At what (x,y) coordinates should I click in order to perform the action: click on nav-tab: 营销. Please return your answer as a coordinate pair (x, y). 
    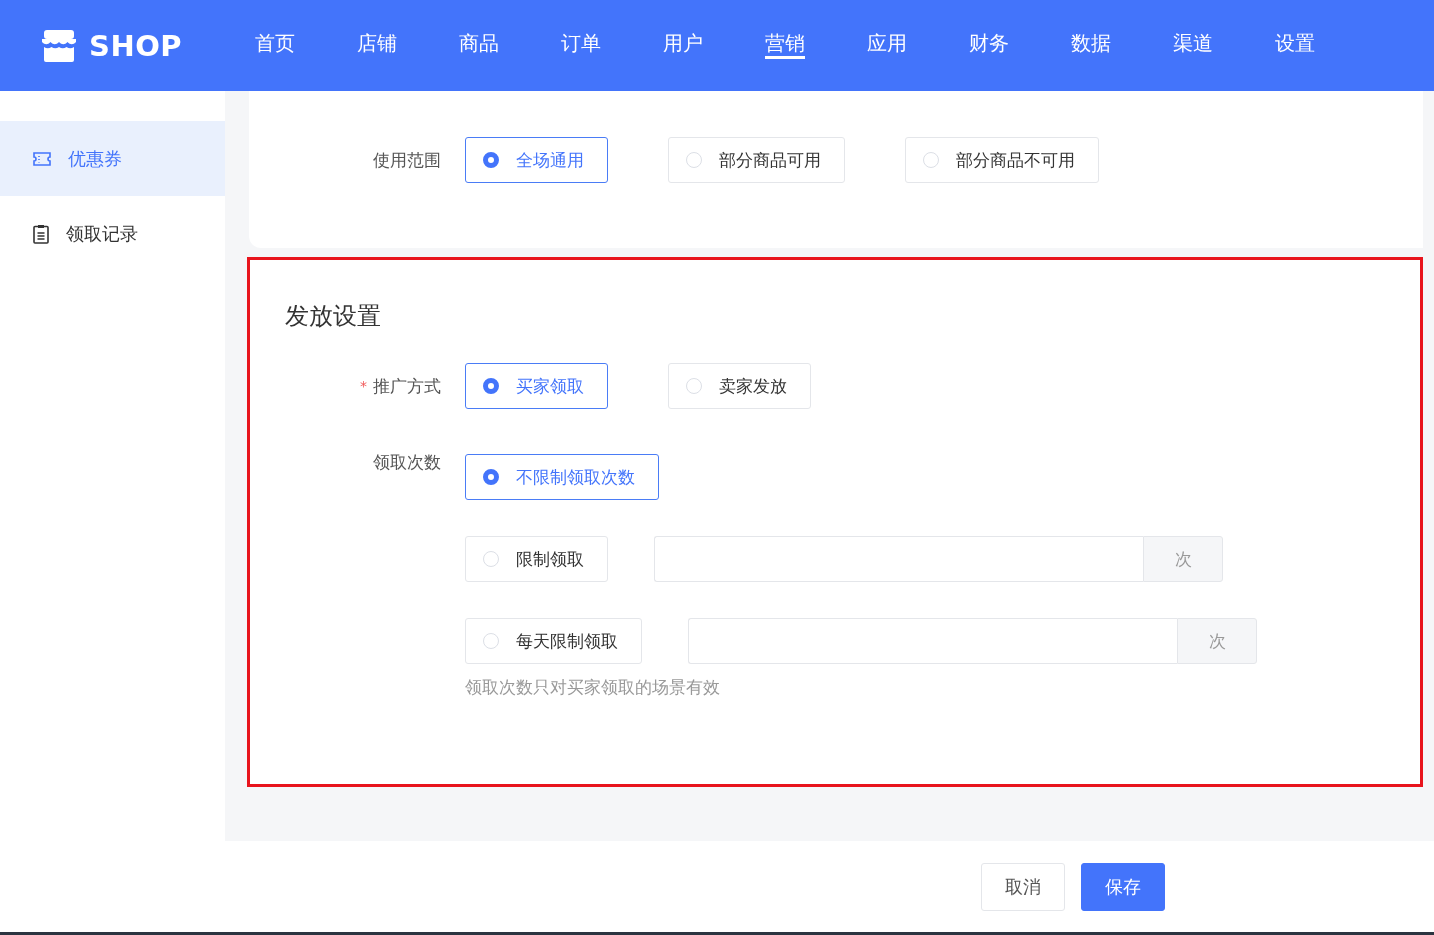
    Looking at the image, I should click on (816, 45).